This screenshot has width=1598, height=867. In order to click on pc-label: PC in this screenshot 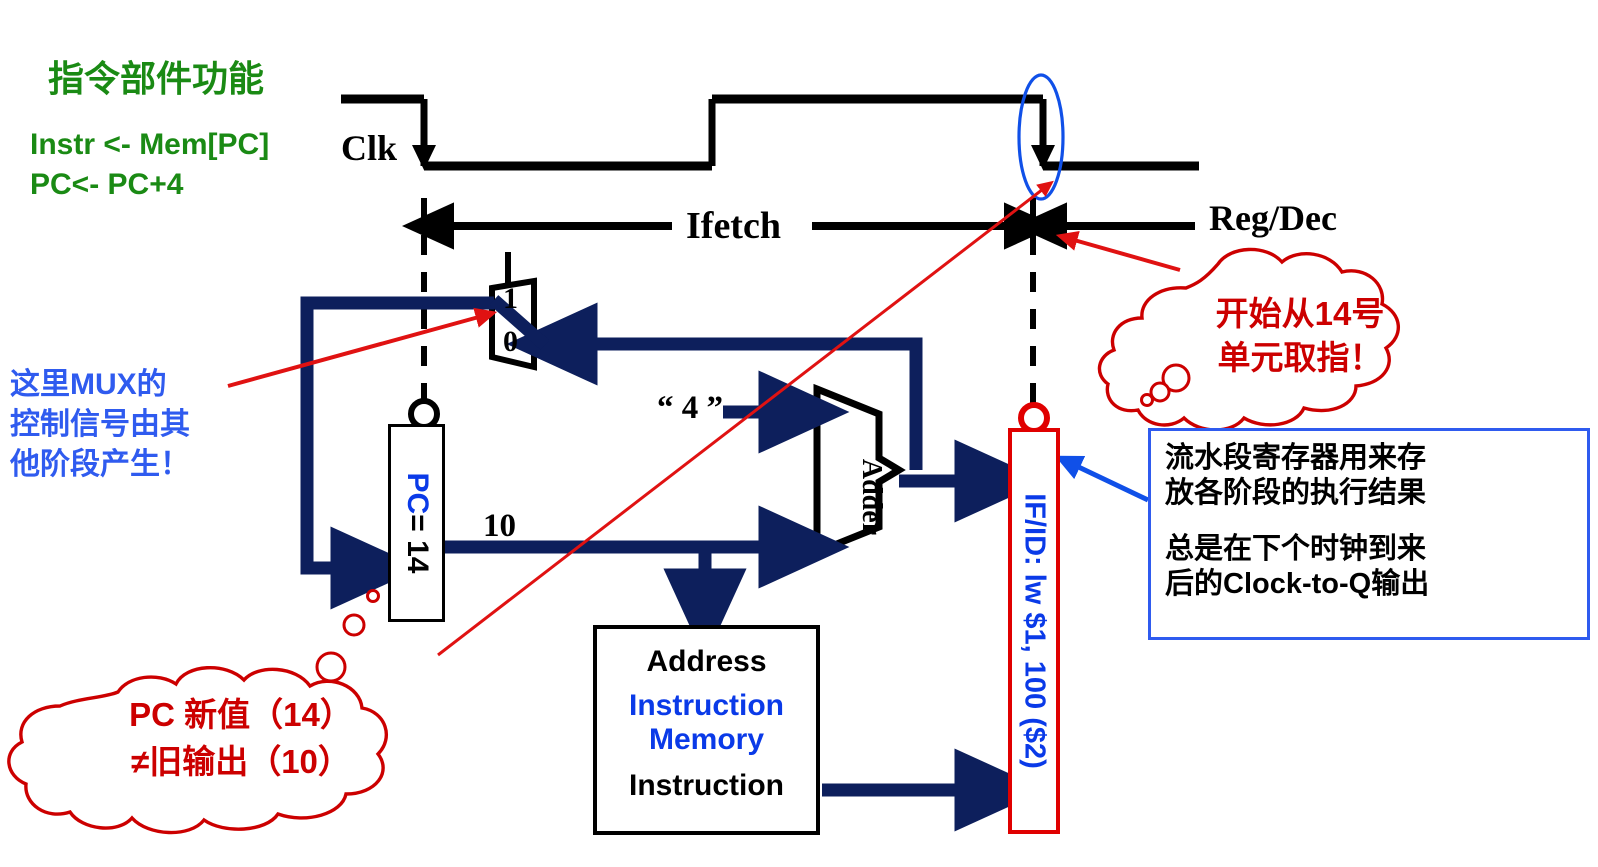, I will do `click(417, 493)`.